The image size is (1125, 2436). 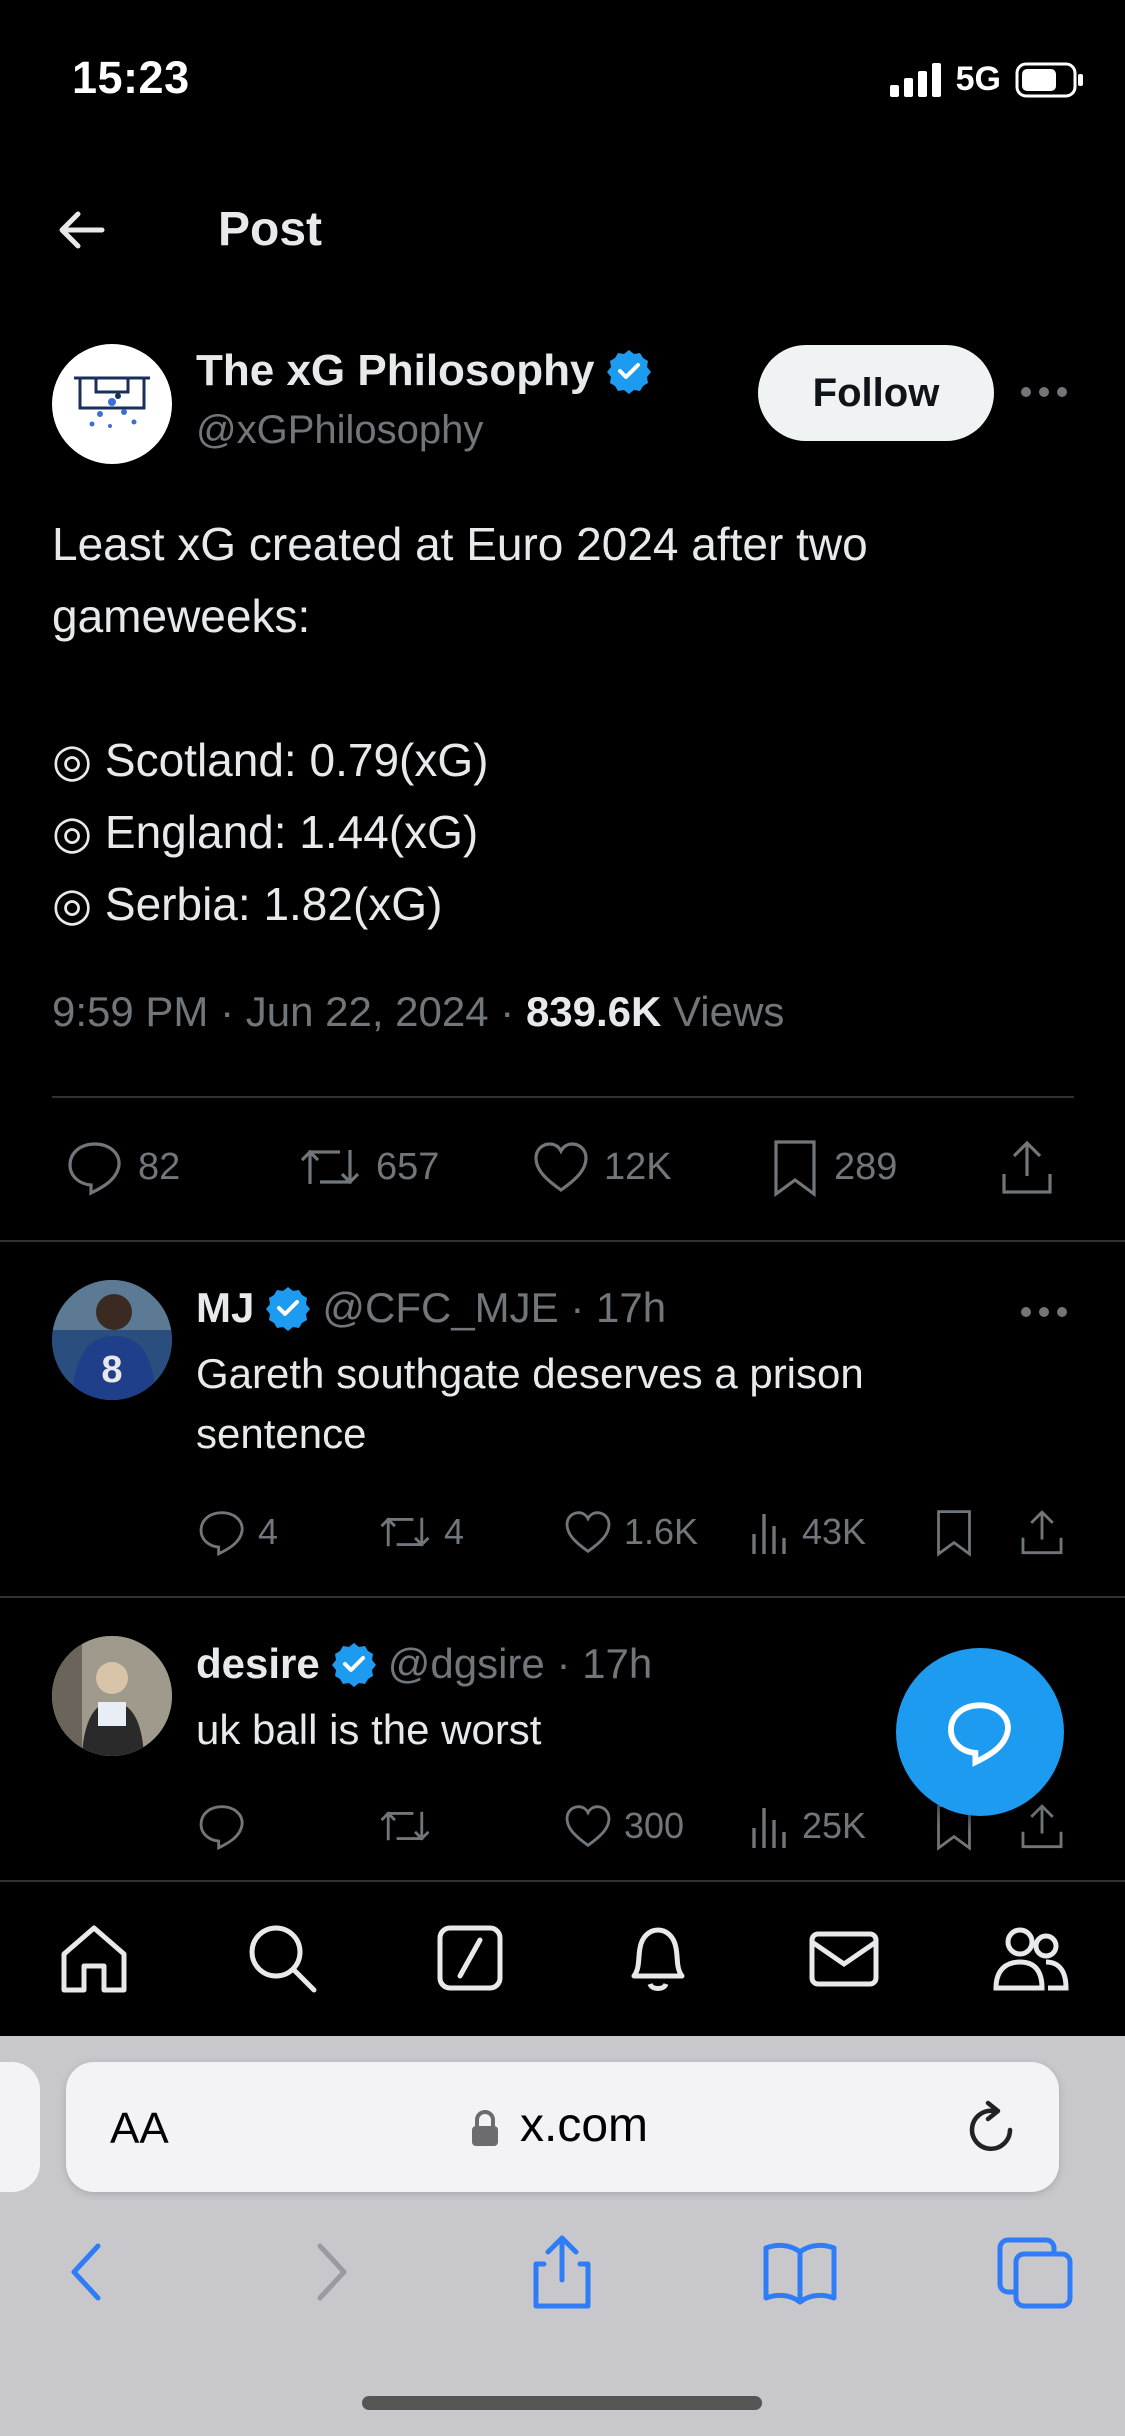 What do you see at coordinates (546, 1730) in the screenshot?
I see `reply-text: uk ball is the worst` at bounding box center [546, 1730].